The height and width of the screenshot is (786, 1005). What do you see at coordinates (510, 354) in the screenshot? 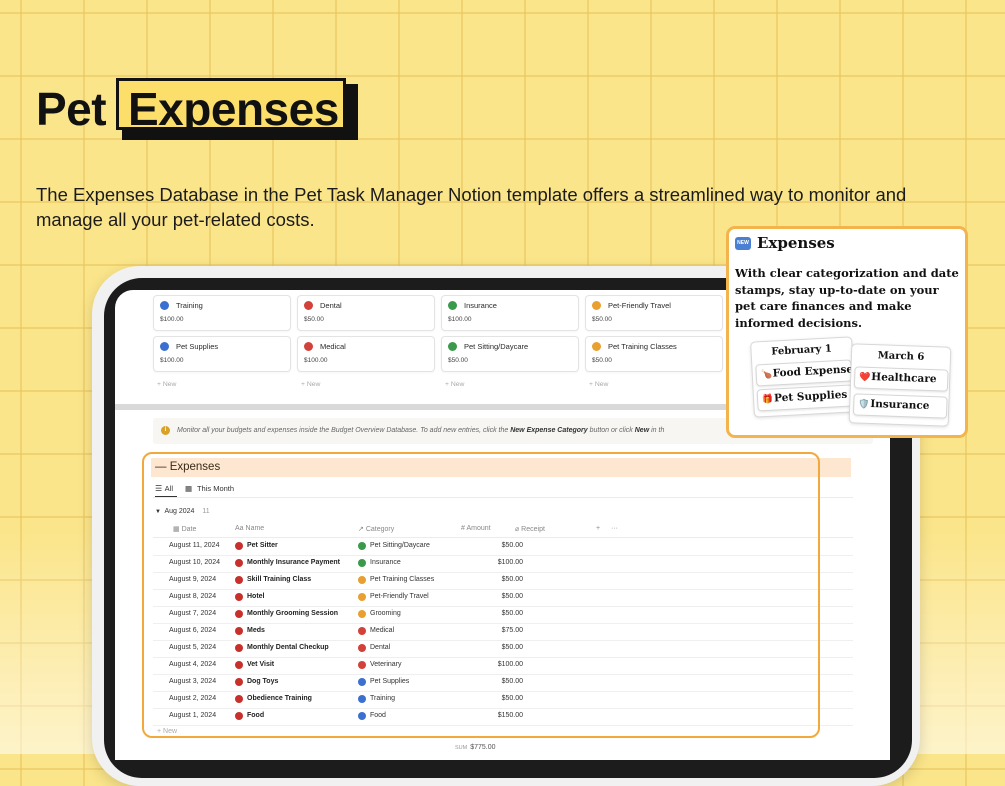
I see `budget-card: Pet Sitting/Daycare $50.00` at bounding box center [510, 354].